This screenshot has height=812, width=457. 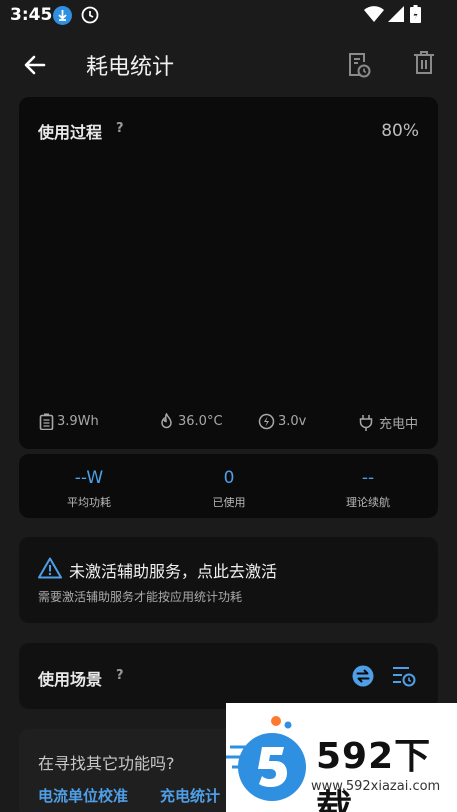 I want to click on avg-power-value: --W, so click(x=89, y=478).